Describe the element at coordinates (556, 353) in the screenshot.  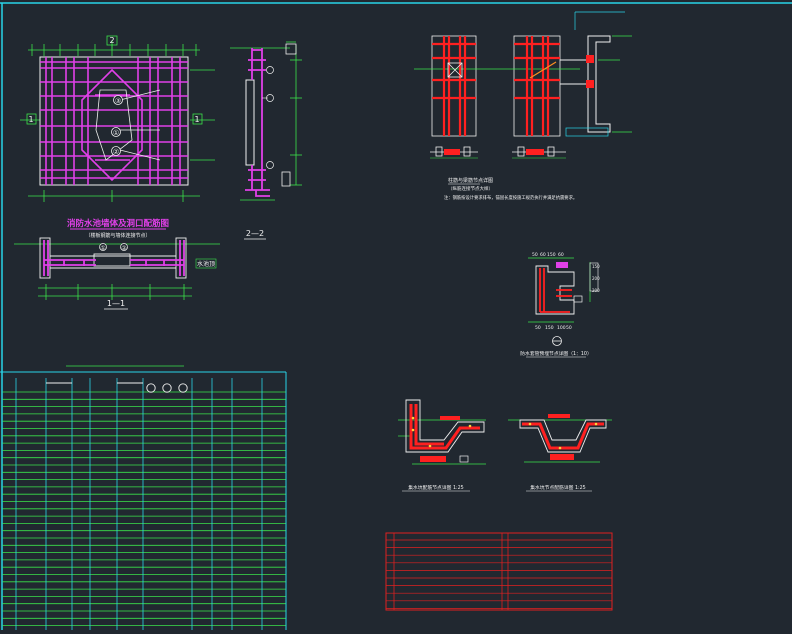
I see `small-detail-title: 防水套管预埋节点详图（1：10）` at that location.